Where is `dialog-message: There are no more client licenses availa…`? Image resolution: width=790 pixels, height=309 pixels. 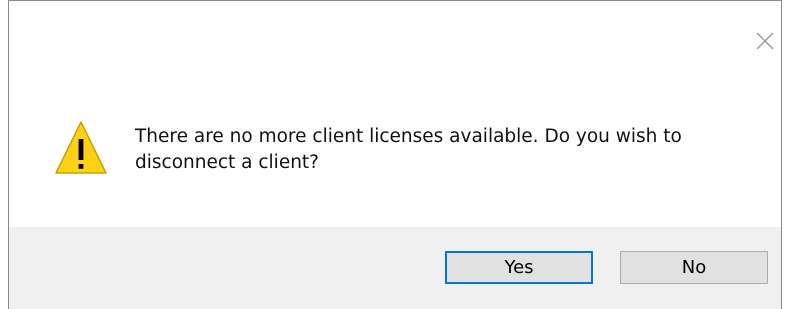 dialog-message: There are no more client licenses availa… is located at coordinates (408, 149).